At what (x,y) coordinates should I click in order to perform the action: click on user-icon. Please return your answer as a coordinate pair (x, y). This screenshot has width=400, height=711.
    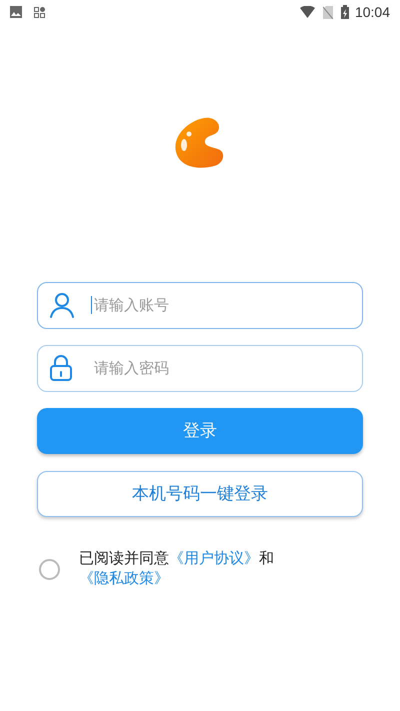
    Looking at the image, I should click on (62, 305).